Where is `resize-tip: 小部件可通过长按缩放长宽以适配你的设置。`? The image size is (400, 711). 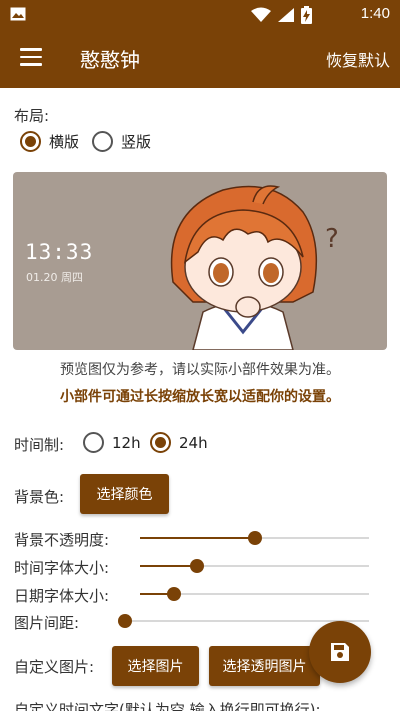
resize-tip: 小部件可通过长按缩放长宽以适配你的设置。 is located at coordinates (200, 397).